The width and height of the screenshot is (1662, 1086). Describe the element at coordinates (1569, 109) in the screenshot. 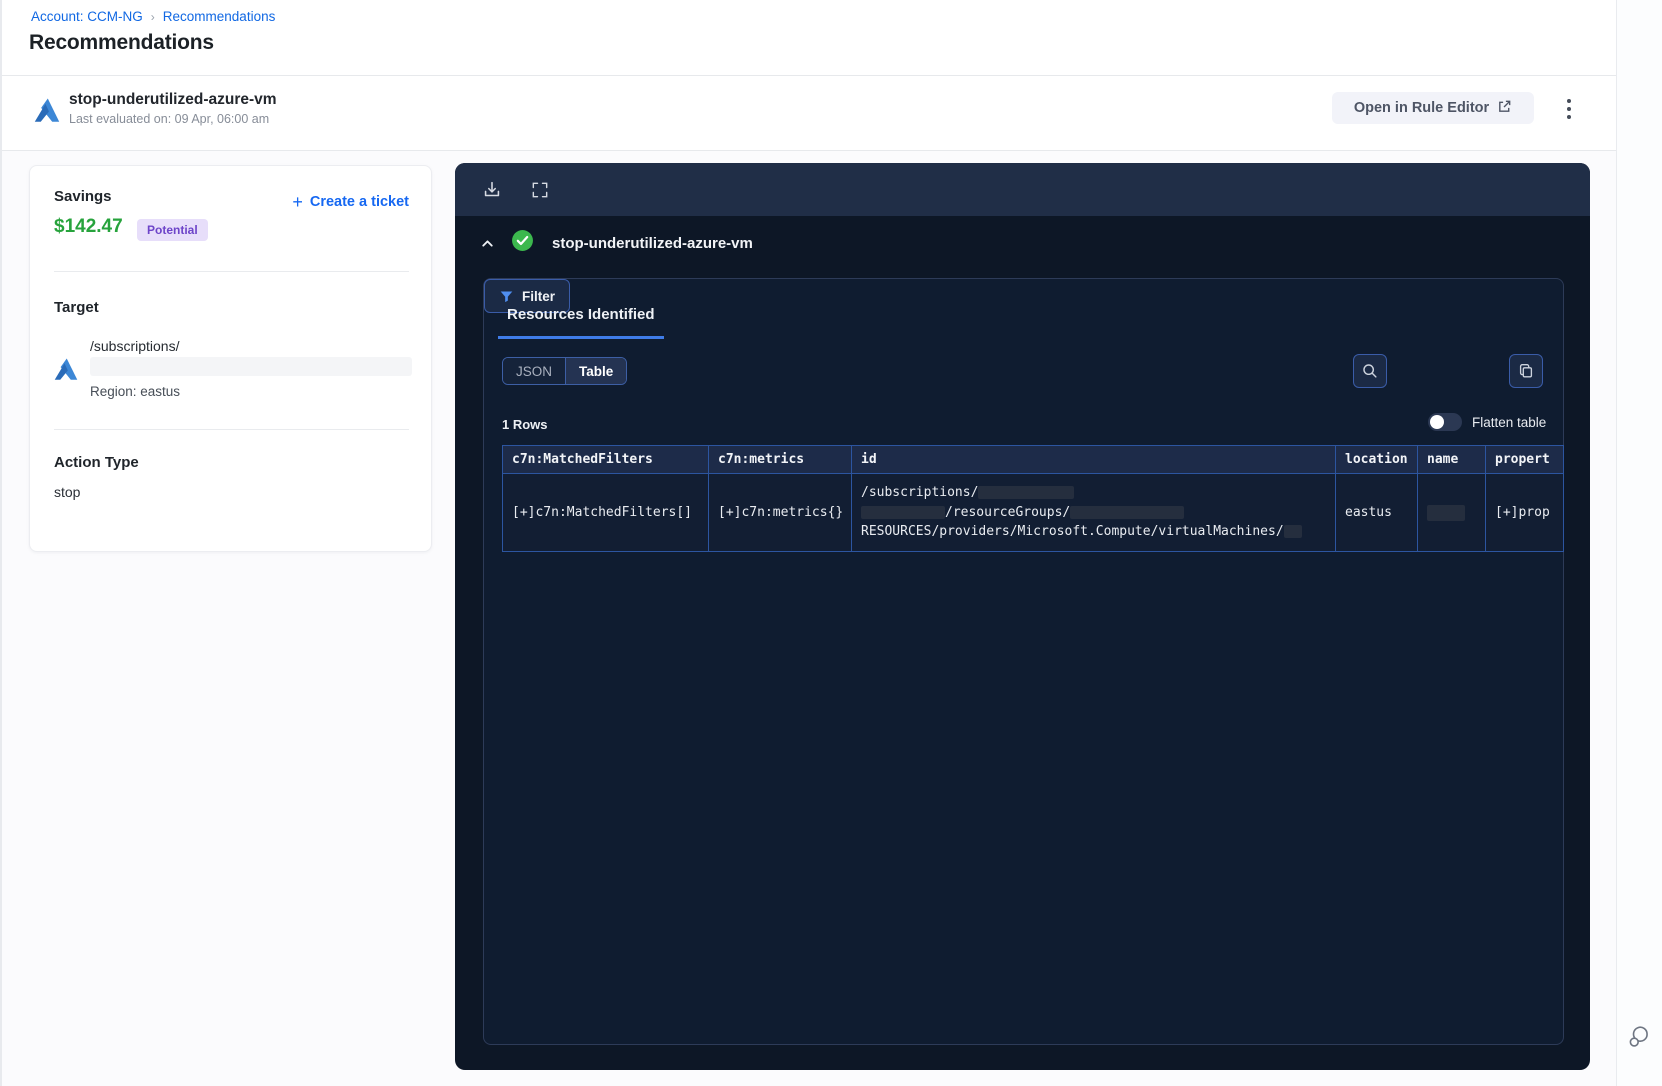

I see `more-options-menu-button` at that location.